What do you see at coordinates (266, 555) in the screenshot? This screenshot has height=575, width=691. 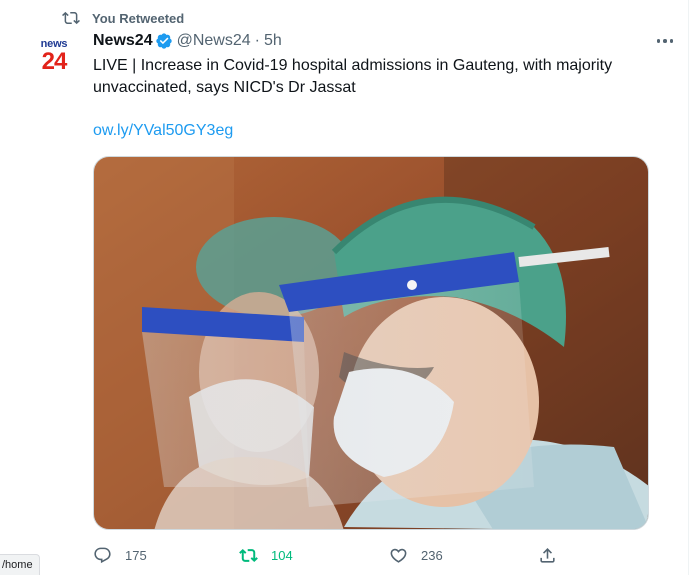 I see `retweet-button: 104` at bounding box center [266, 555].